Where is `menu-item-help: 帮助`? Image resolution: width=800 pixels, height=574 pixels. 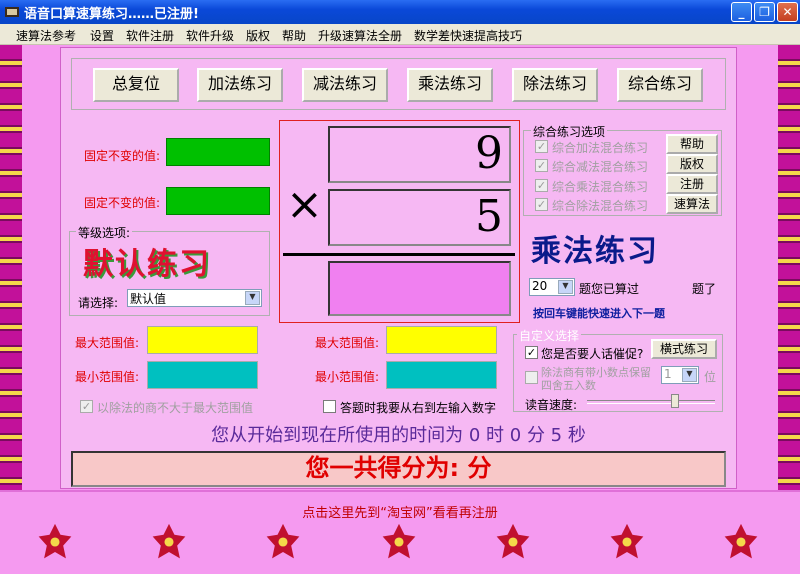 menu-item-help: 帮助 is located at coordinates (294, 35).